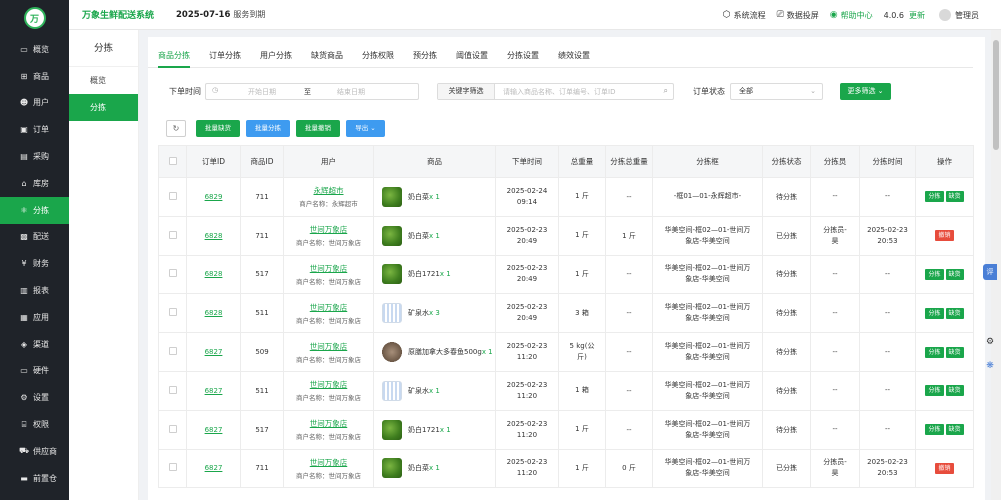  I want to click on batch-sort-button: 批量分拣, so click(268, 128).